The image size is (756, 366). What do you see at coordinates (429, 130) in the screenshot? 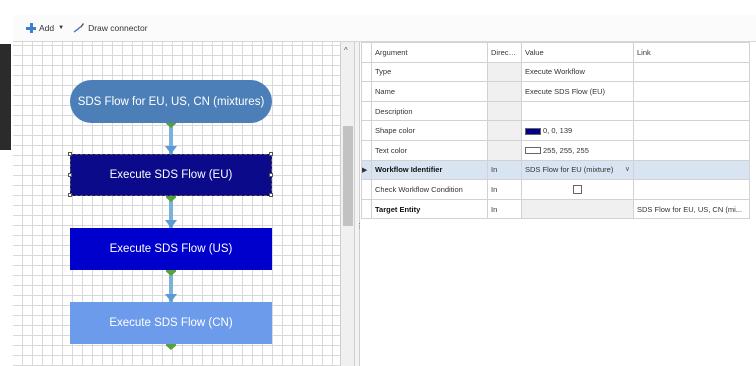
I see `row-argument: Shape color` at bounding box center [429, 130].